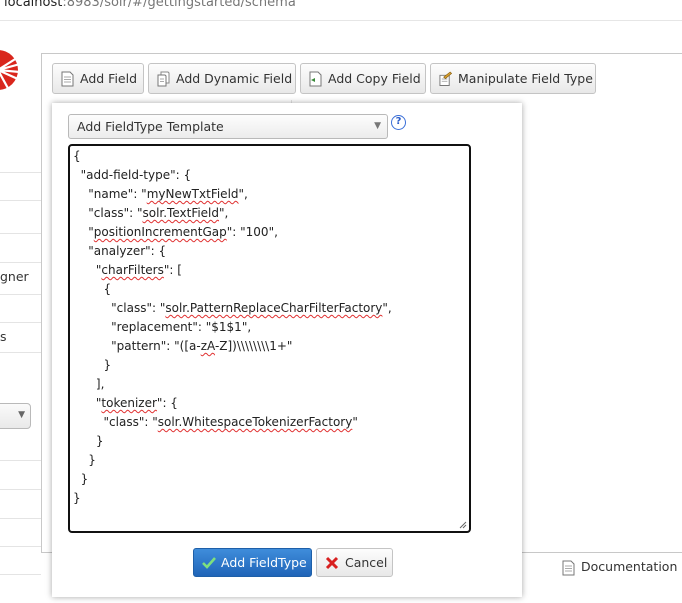  I want to click on spellcheck-word: solr.WhitespaceTokenizerFactory, so click(255, 422).